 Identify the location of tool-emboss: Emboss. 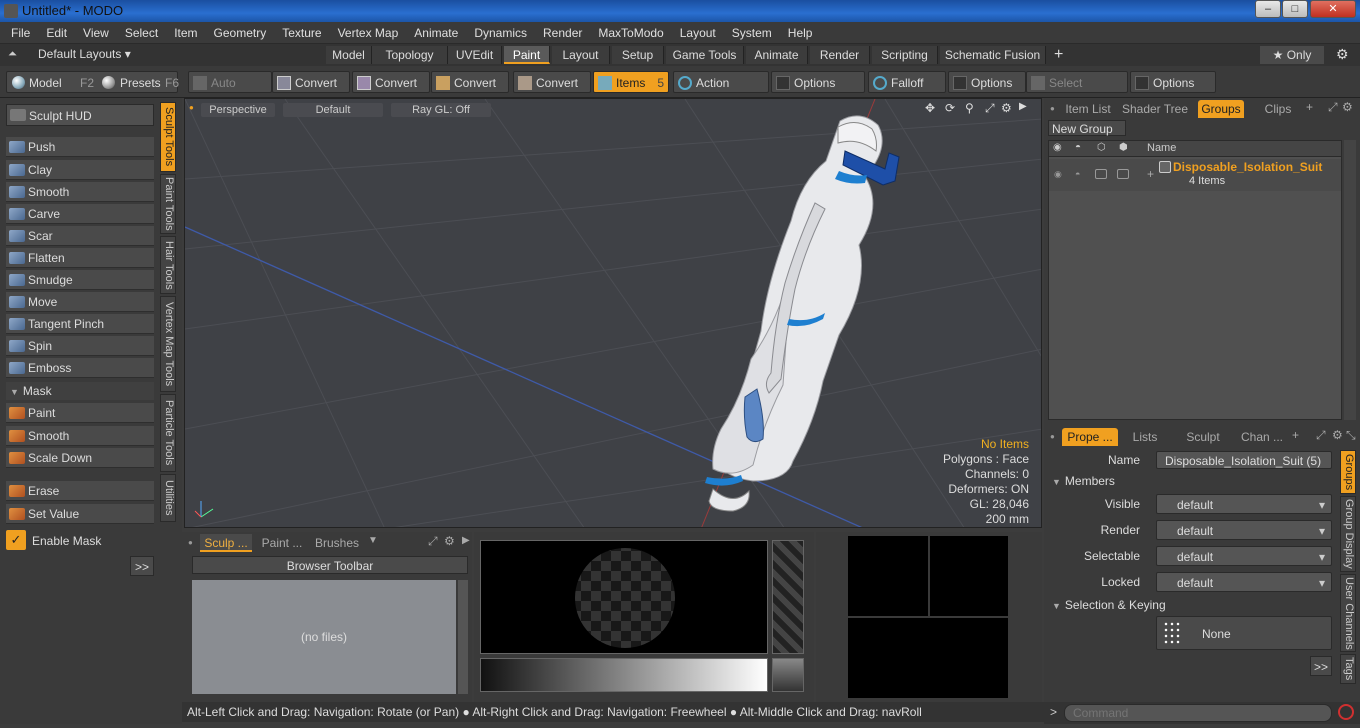
(80, 368).